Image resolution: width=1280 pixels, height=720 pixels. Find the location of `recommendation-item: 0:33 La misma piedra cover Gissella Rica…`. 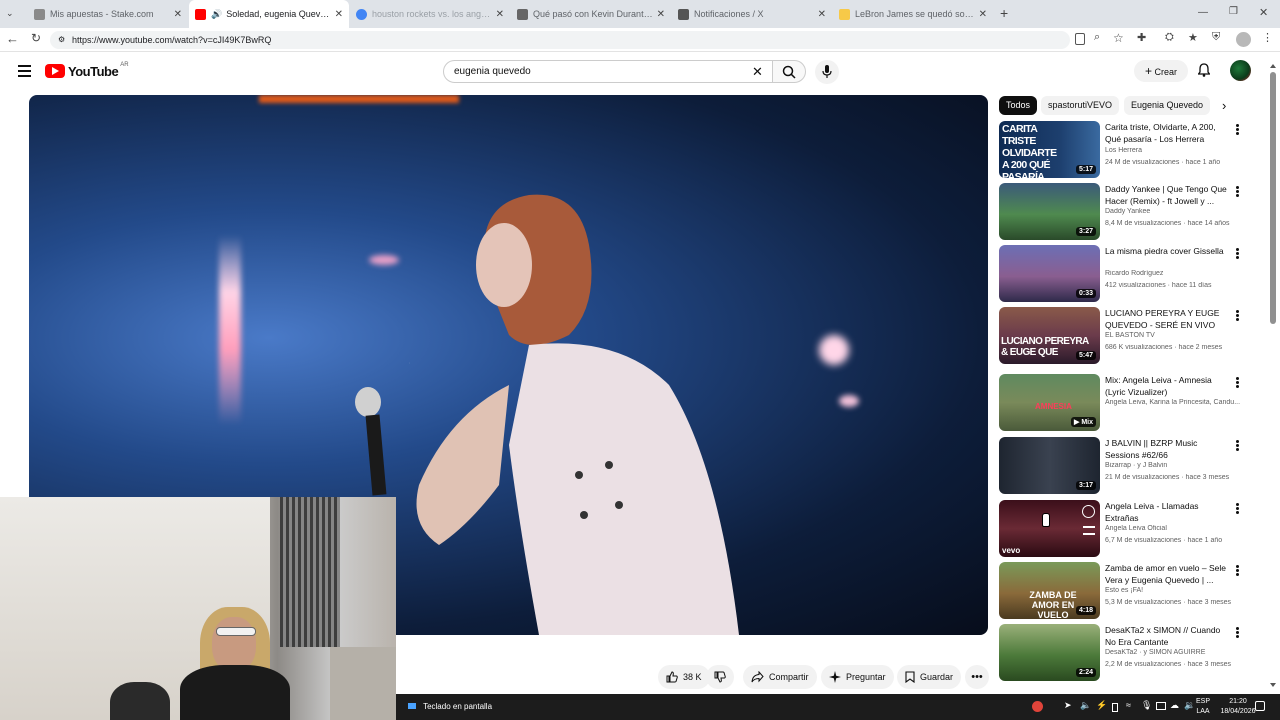

recommendation-item: 0:33 La misma piedra cover Gissella Rica… is located at coordinates (1124, 273).